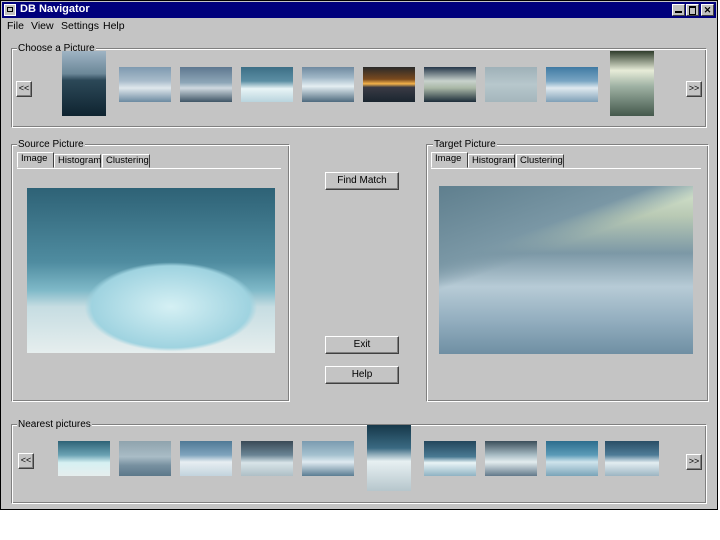  Describe the element at coordinates (449, 160) in the screenshot. I see `target-tab-image: Image` at that location.